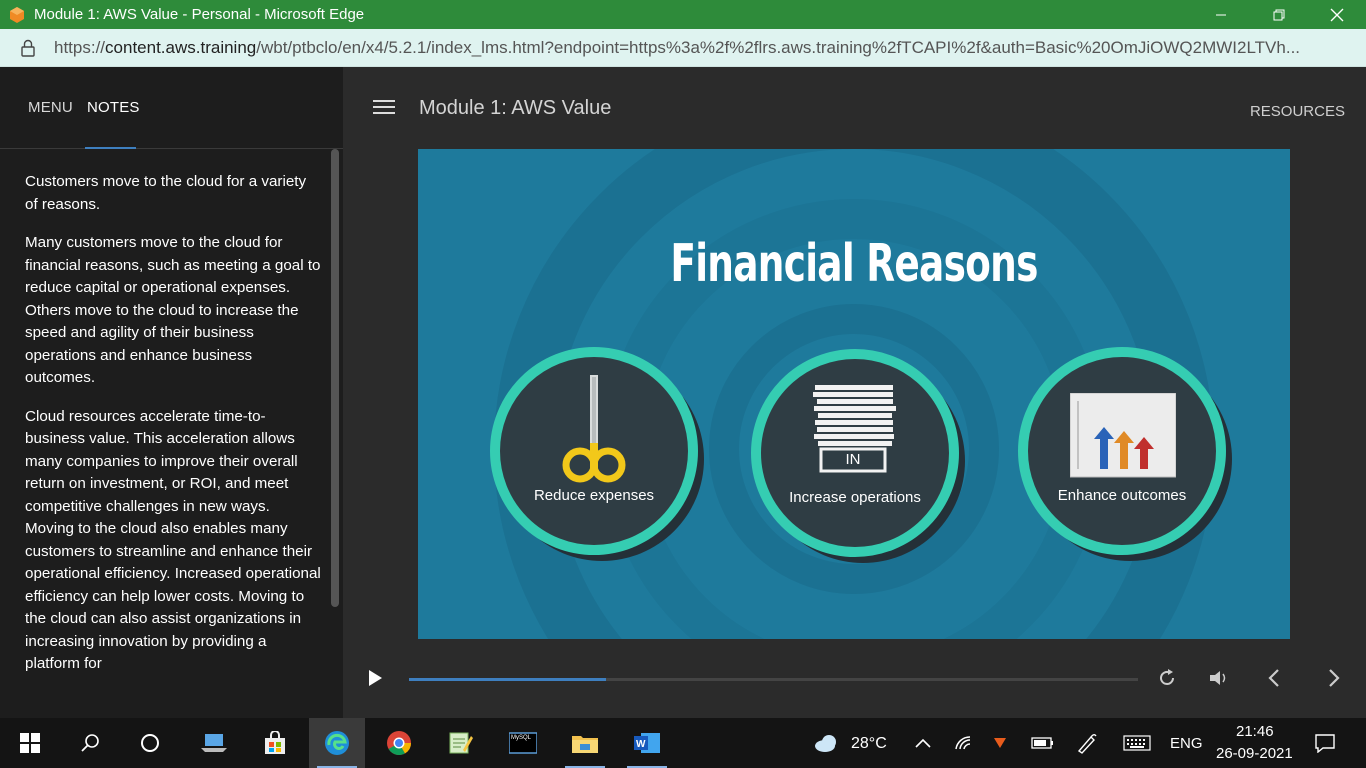 The height and width of the screenshot is (768, 1366). Describe the element at coordinates (1123, 435) in the screenshot. I see `bar-chart-arrows-icon` at that location.